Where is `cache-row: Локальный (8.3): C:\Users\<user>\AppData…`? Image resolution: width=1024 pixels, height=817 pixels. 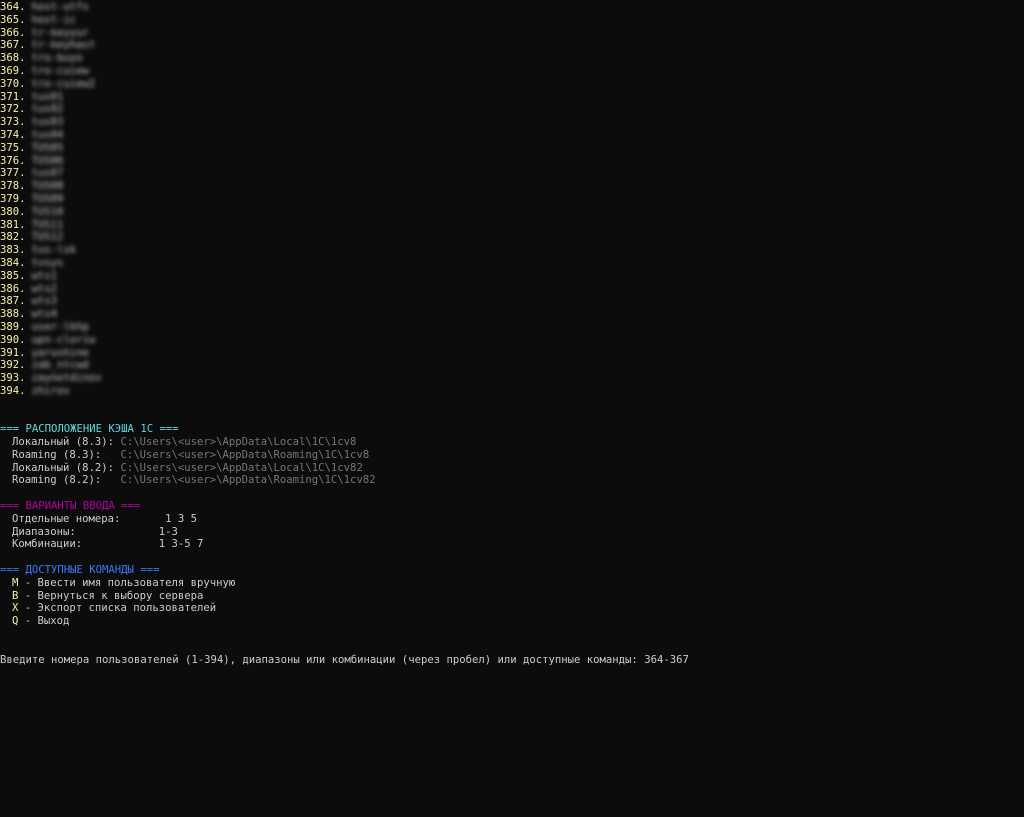
cache-row: Локальный (8.3): C:\Users\<user>\AppData… is located at coordinates (512, 442).